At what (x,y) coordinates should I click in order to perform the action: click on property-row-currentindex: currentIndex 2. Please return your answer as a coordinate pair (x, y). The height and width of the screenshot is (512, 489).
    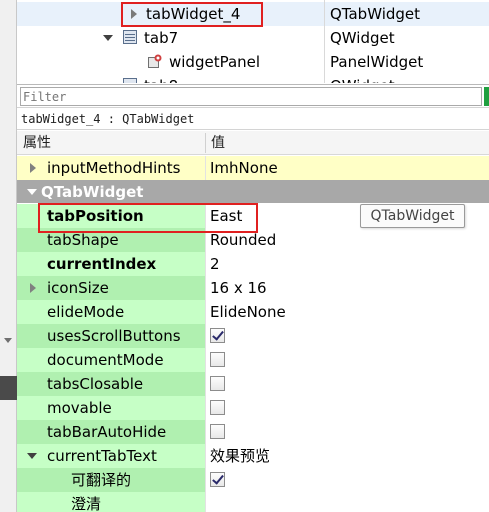
    Looking at the image, I should click on (253, 264).